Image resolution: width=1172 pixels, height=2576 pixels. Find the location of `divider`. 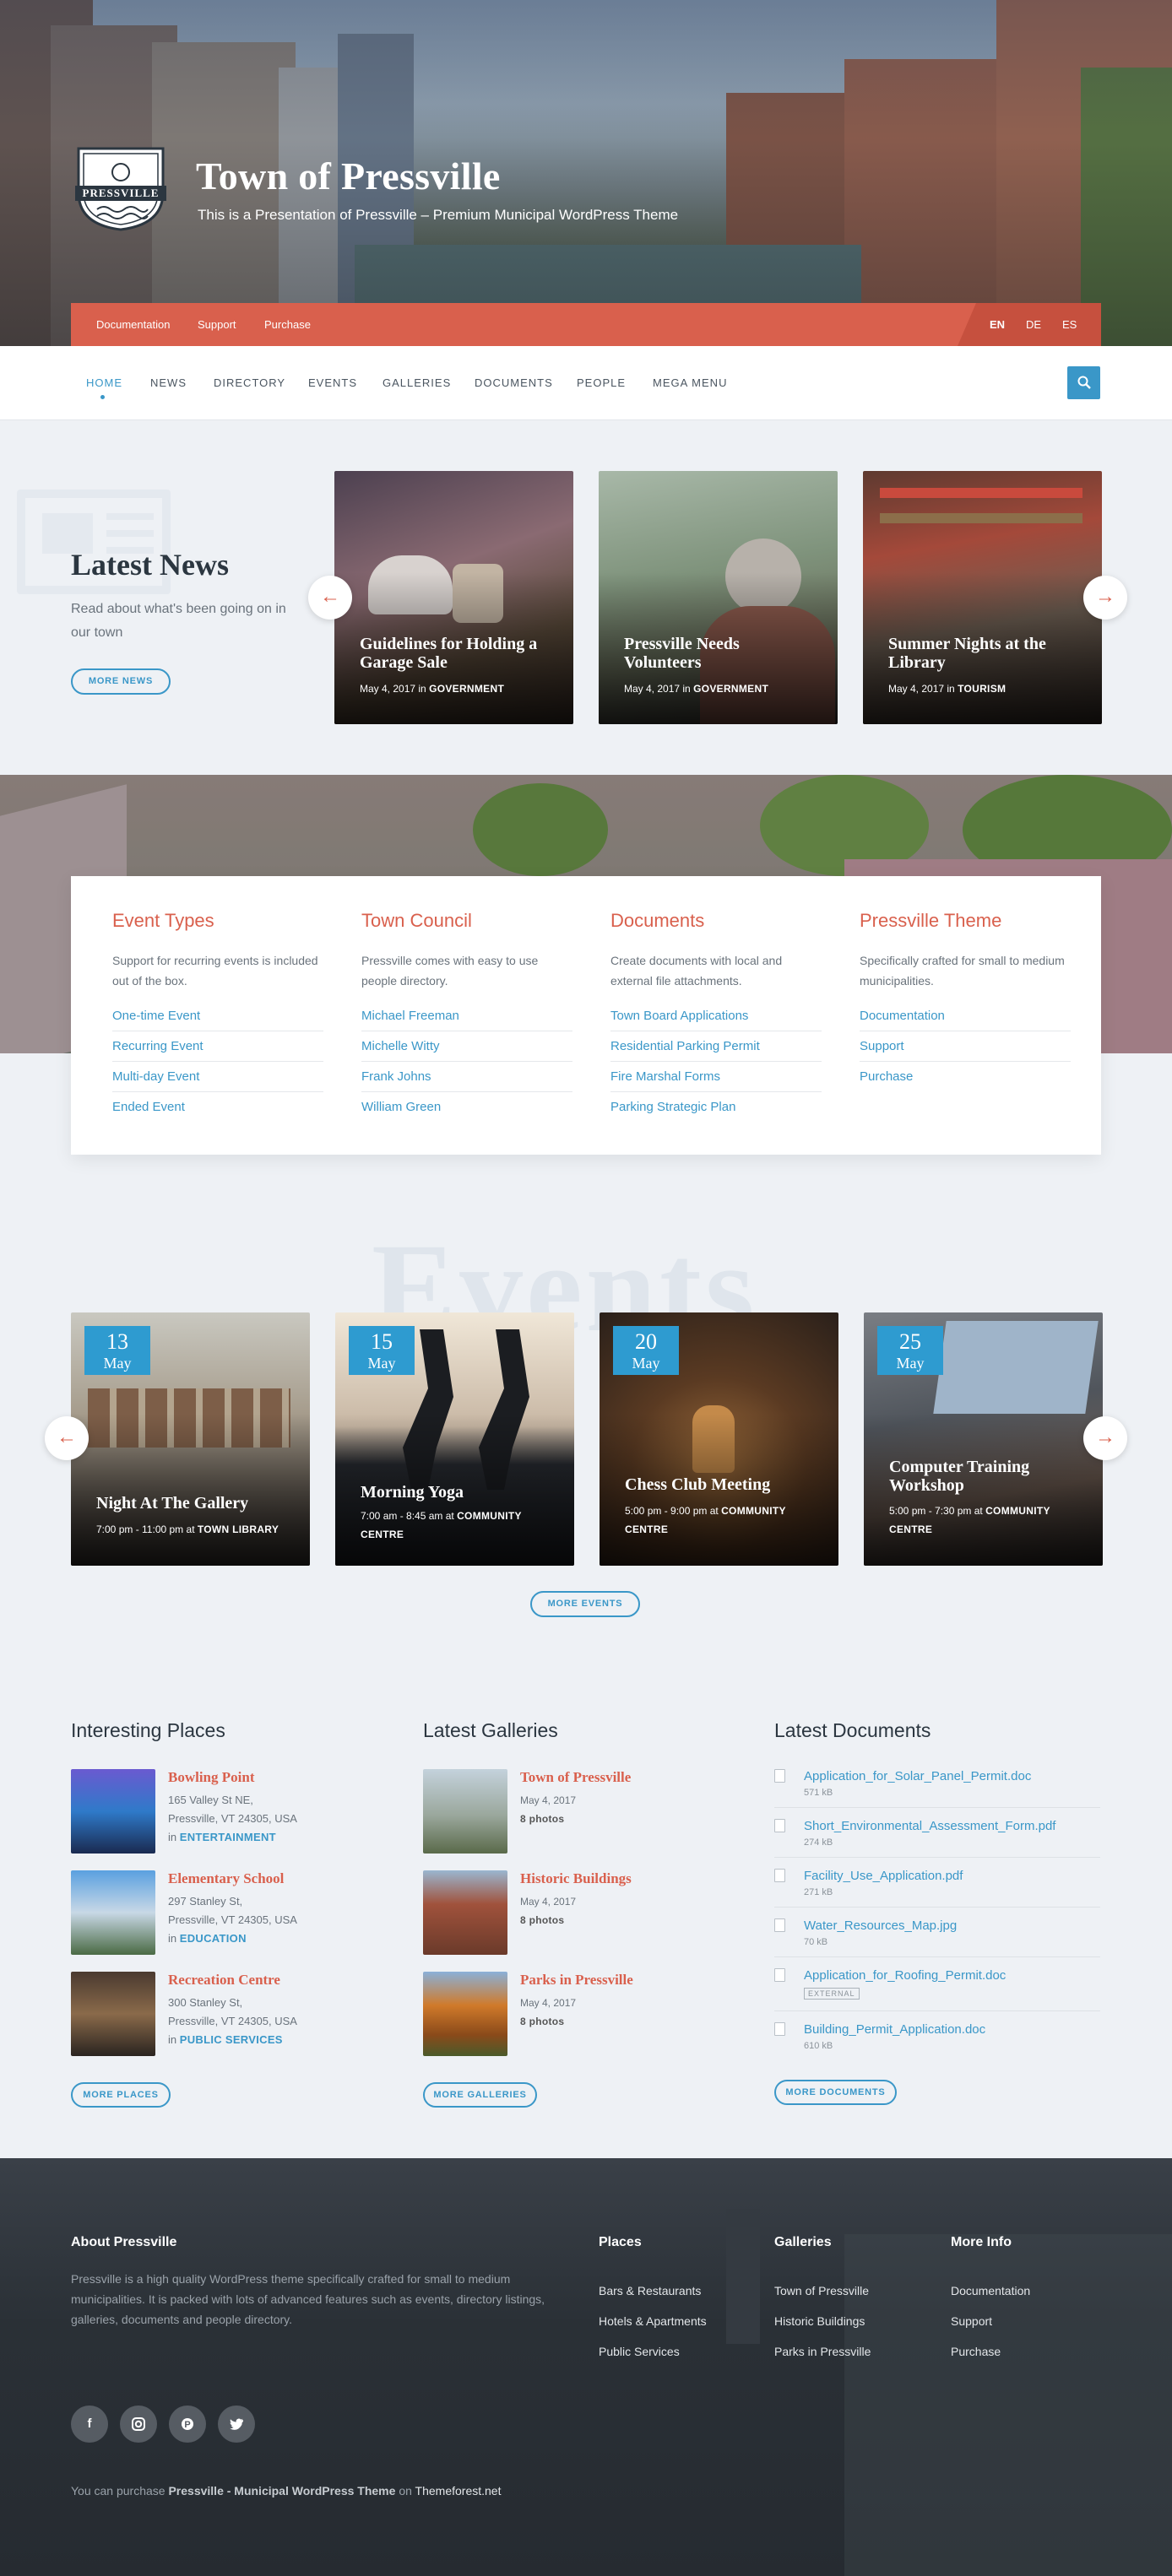

divider is located at coordinates (937, 1807).